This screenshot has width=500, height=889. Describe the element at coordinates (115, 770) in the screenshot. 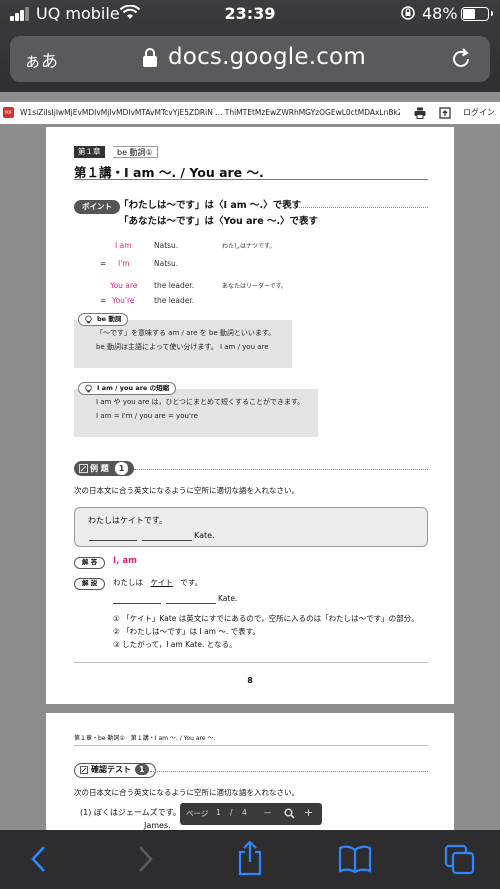

I see `test-pill: 確認テスト 1` at that location.